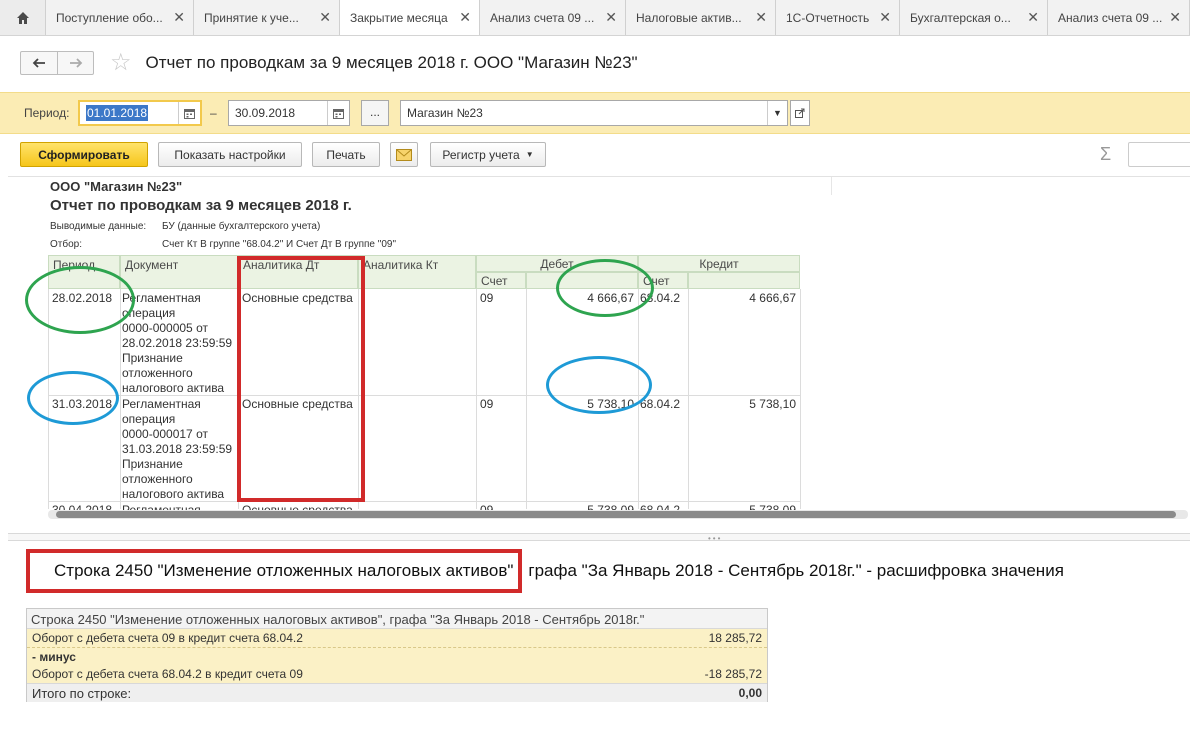  Describe the element at coordinates (1105, 154) in the screenshot. I see `sum-icon: Σ` at that location.